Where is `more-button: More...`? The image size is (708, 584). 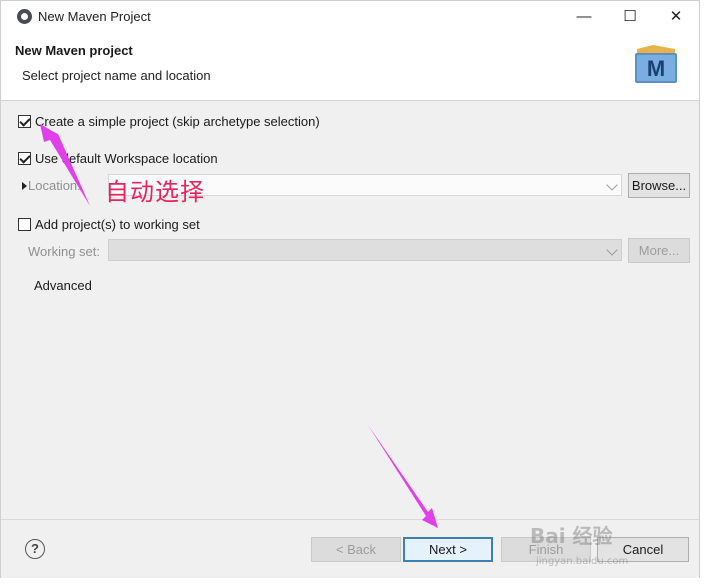 more-button: More... is located at coordinates (659, 250).